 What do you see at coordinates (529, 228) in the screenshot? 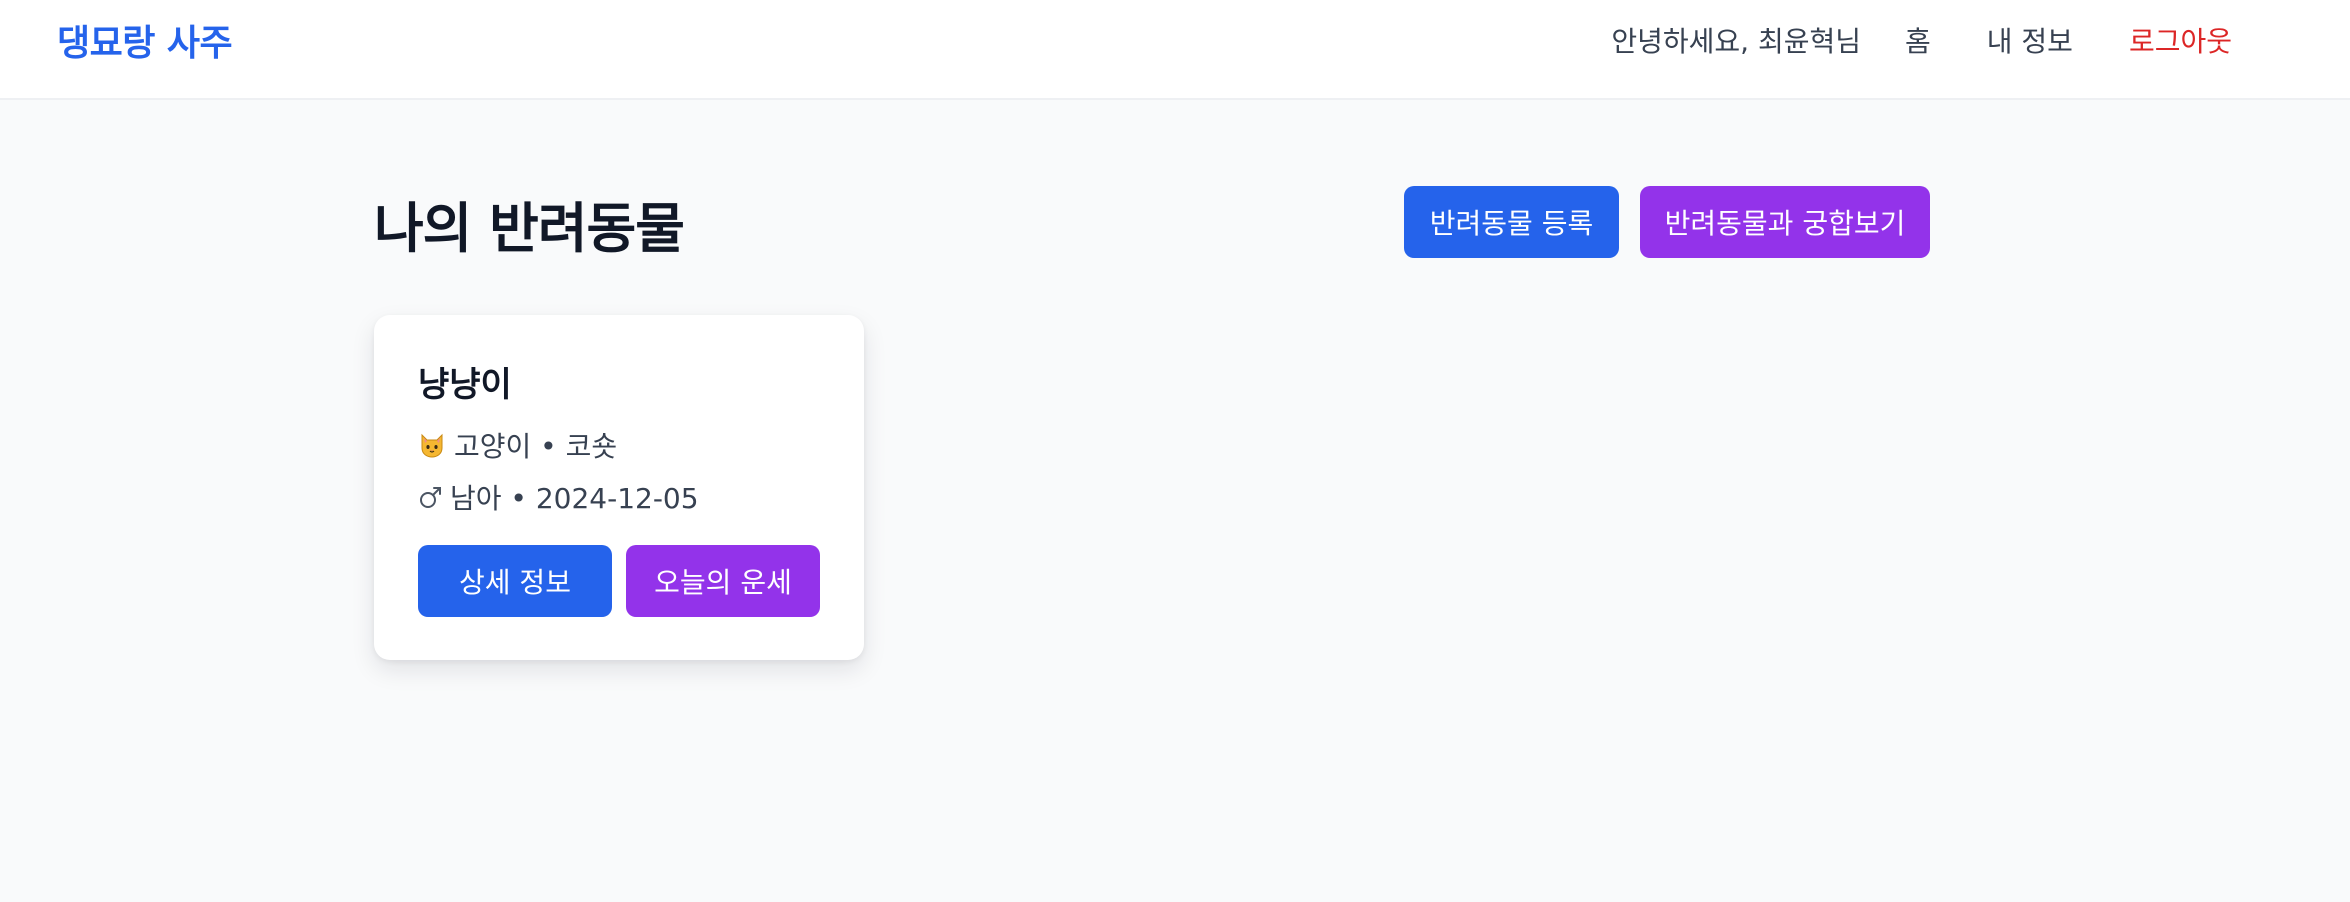
I see `page-title: 나의 반려동물` at bounding box center [529, 228].